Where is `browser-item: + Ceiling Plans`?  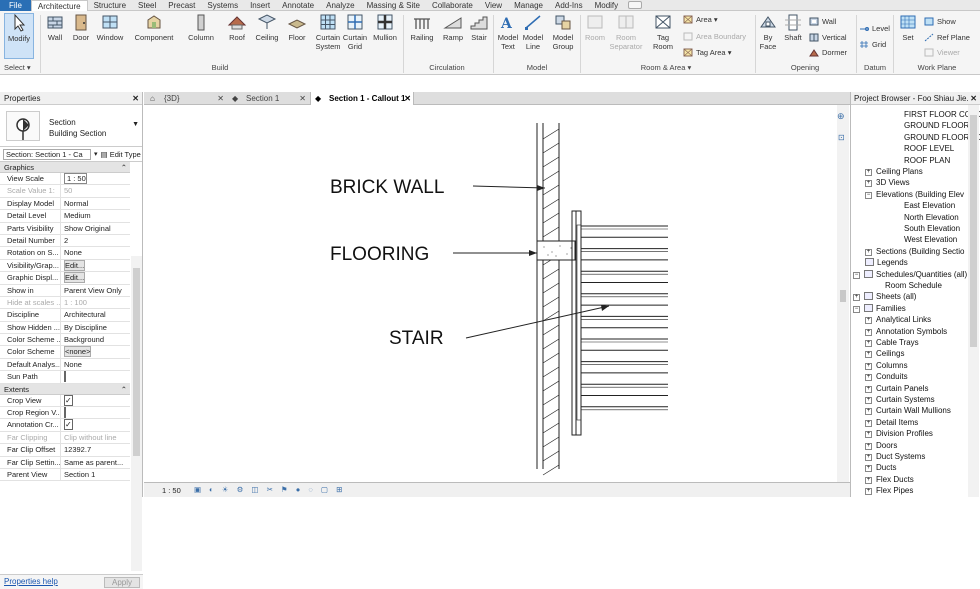
browser-item: + Ceiling Plans is located at coordinates (894, 171).